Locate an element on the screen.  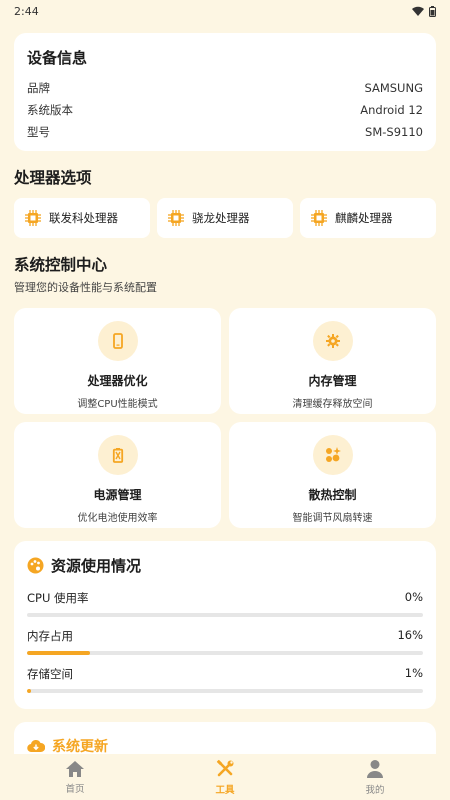
nav-item-profile: 我的 is located at coordinates (375, 777).